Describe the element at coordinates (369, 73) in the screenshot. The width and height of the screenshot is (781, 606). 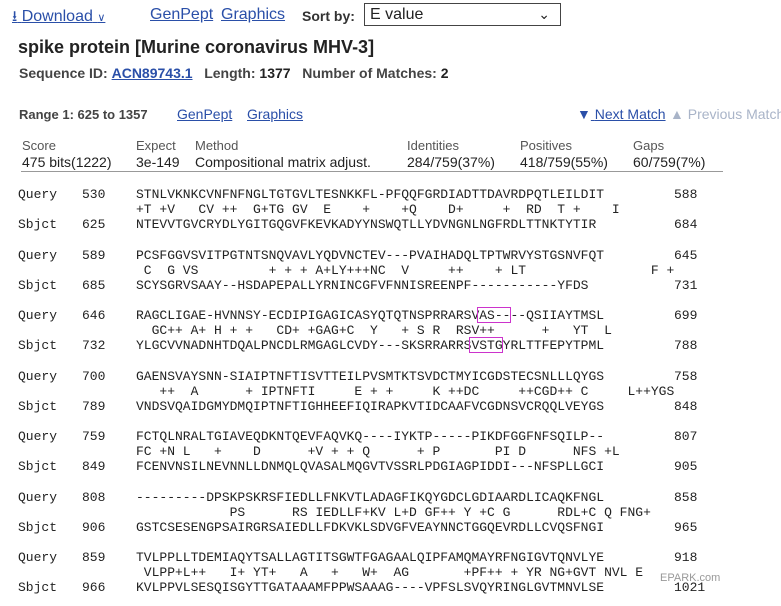
I see `matches-label: Number of Matches:` at that location.